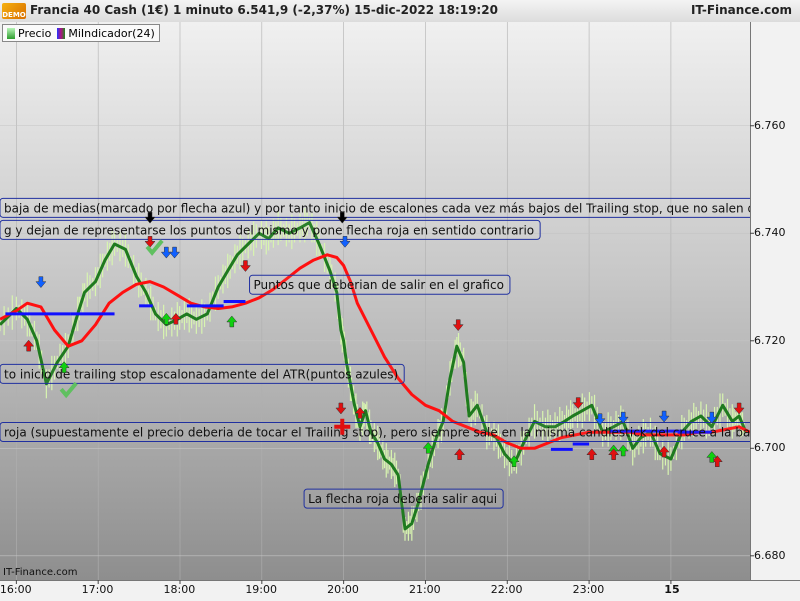 This screenshot has height=601, width=800. What do you see at coordinates (770, 125) in the screenshot?
I see `y-tick-label: 6.760` at bounding box center [770, 125].